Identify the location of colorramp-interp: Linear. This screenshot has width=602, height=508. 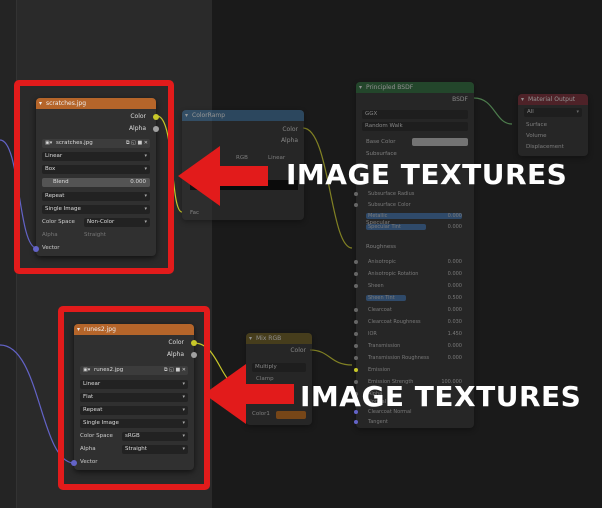
(276, 158).